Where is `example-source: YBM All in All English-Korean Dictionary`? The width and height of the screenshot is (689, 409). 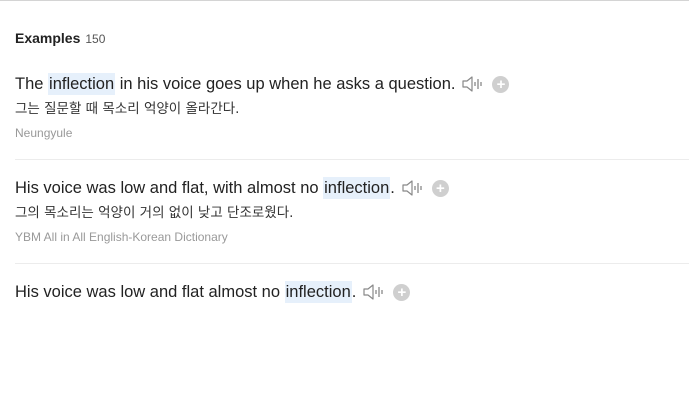 example-source: YBM All in All English-Korean Dictionary is located at coordinates (121, 237).